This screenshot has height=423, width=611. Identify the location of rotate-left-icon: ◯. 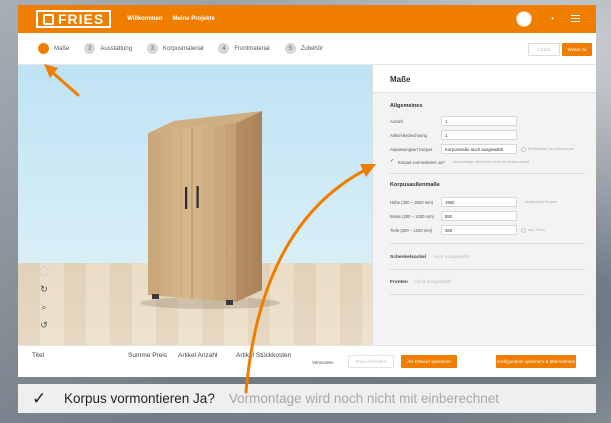
(44, 271).